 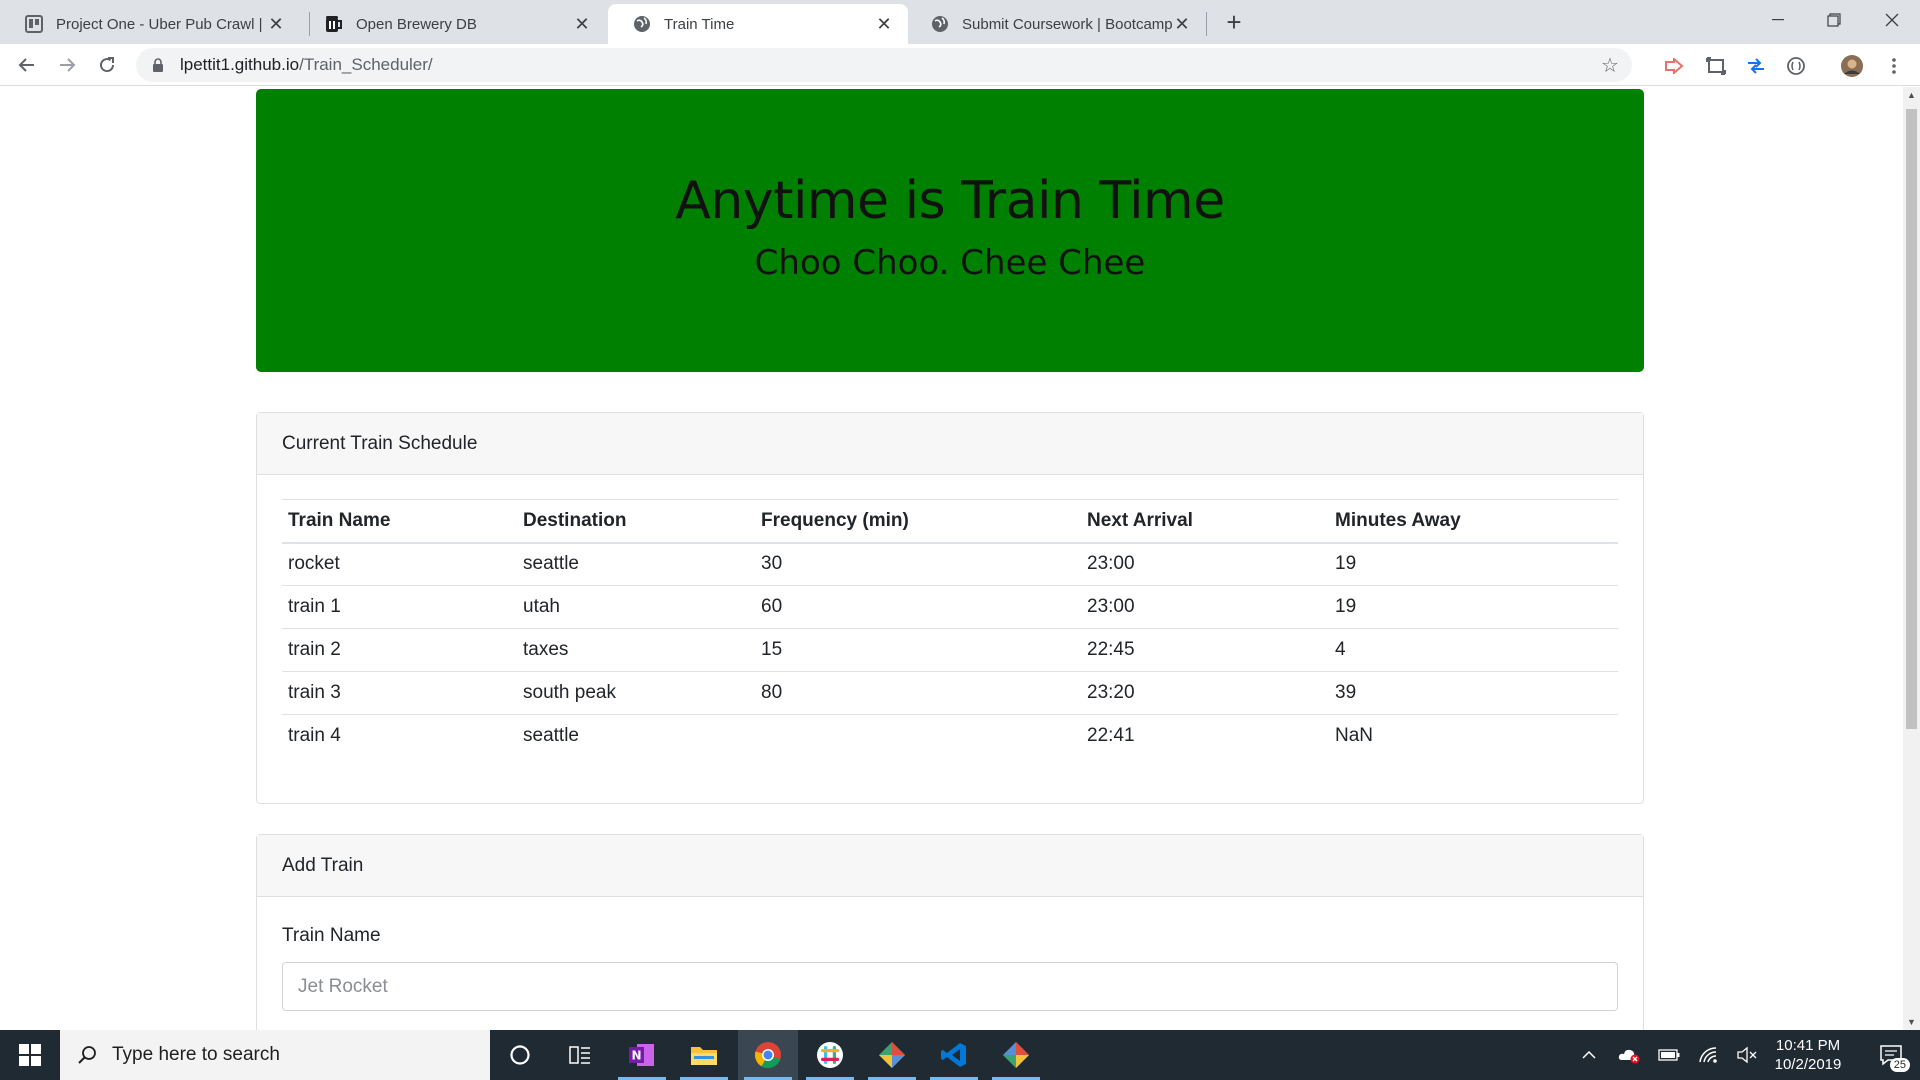 I want to click on column-header: Minutes Away, so click(x=1473, y=521).